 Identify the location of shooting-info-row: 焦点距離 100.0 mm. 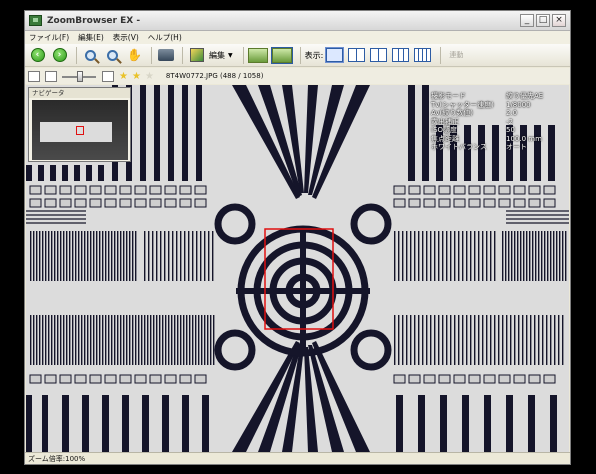
(497, 139).